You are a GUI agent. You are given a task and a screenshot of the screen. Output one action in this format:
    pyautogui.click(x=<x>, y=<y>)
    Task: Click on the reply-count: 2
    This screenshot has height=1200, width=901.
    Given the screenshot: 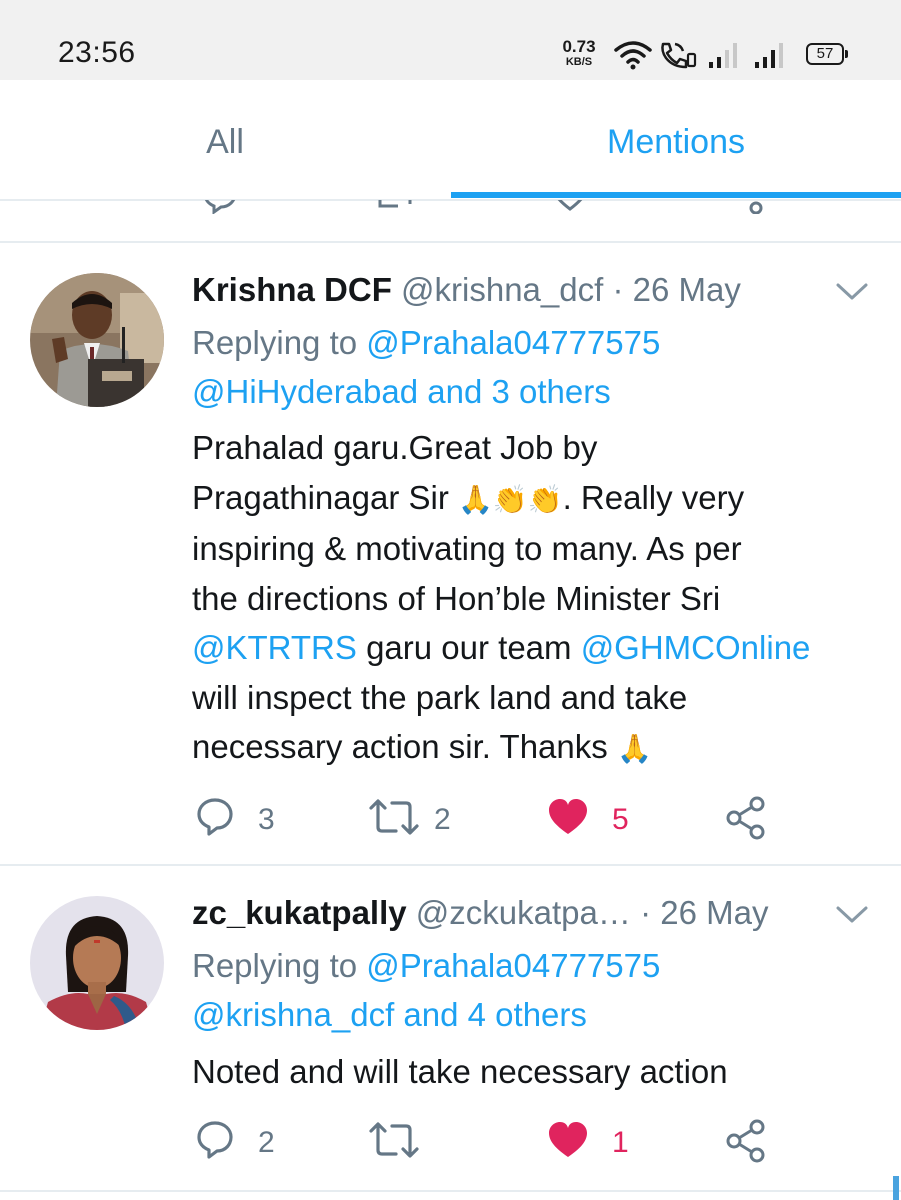 What is the action you would take?
    pyautogui.click(x=266, y=1142)
    